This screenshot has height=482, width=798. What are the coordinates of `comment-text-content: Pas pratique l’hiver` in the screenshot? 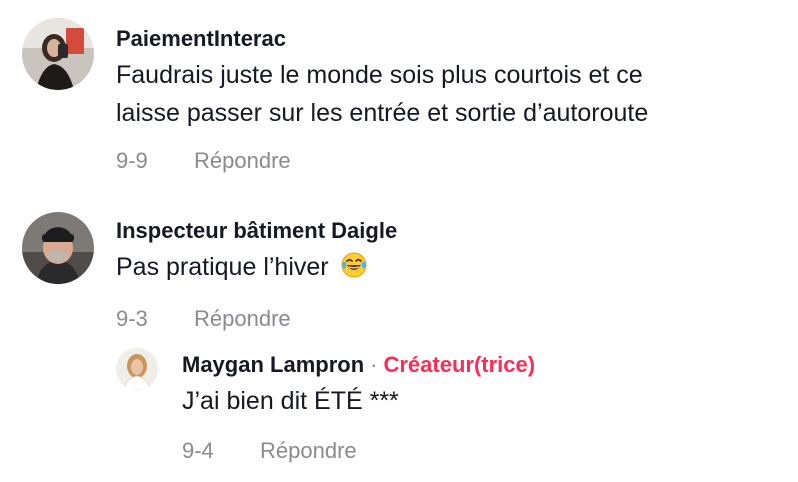 It's located at (222, 267).